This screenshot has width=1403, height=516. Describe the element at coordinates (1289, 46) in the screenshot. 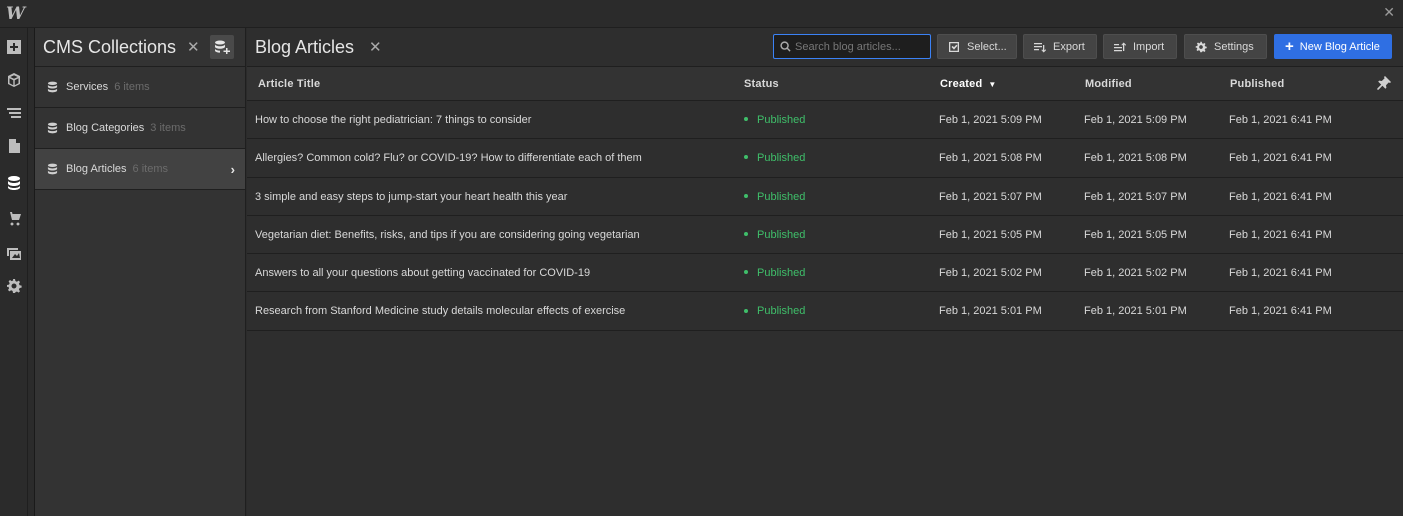

I see `plus-icon: +` at that location.